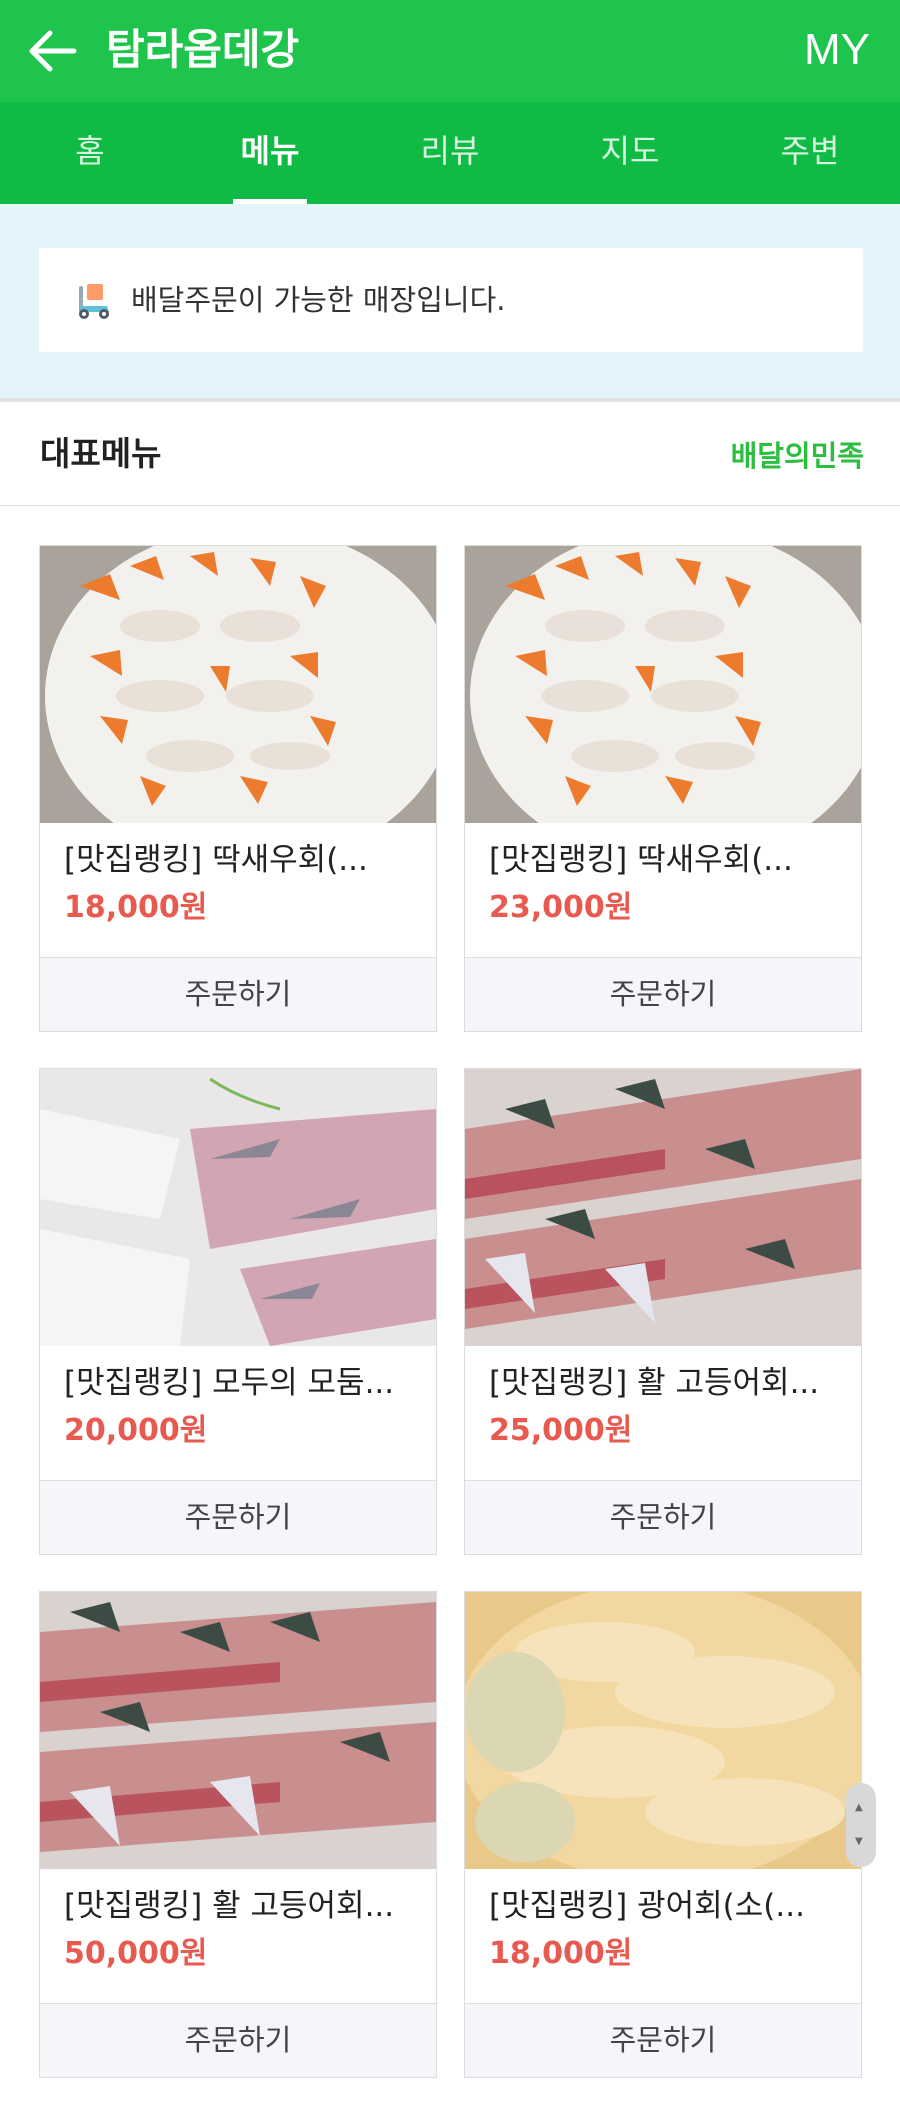 This screenshot has height=2111, width=900. I want to click on menu-card: [맛집랭킹] 광어회(소(... 18,000원 주문하기, so click(663, 1834).